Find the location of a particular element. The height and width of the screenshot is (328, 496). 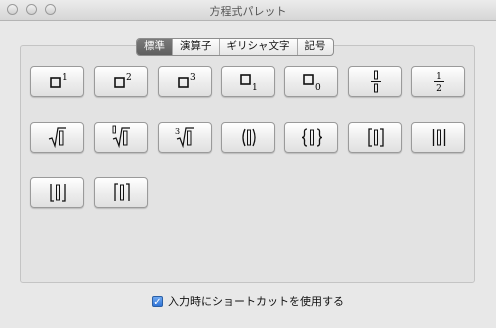

cube-root-button: 3 is located at coordinates (185, 137).